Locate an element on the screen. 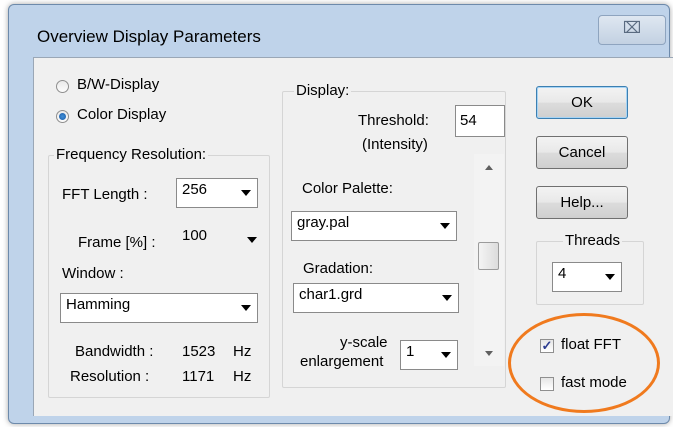 This screenshot has height=427, width=673. frequency-resolution-heading: Frequency Resolution: is located at coordinates (131, 154).